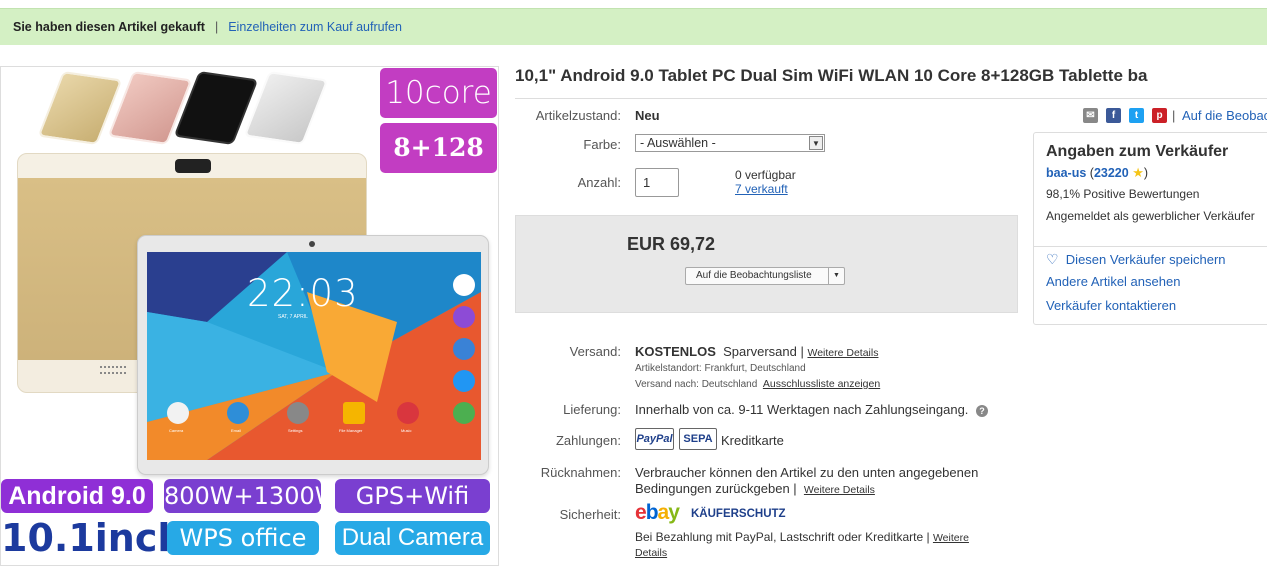 The width and height of the screenshot is (1267, 571). I want to click on file-manager-icon, so click(354, 413).